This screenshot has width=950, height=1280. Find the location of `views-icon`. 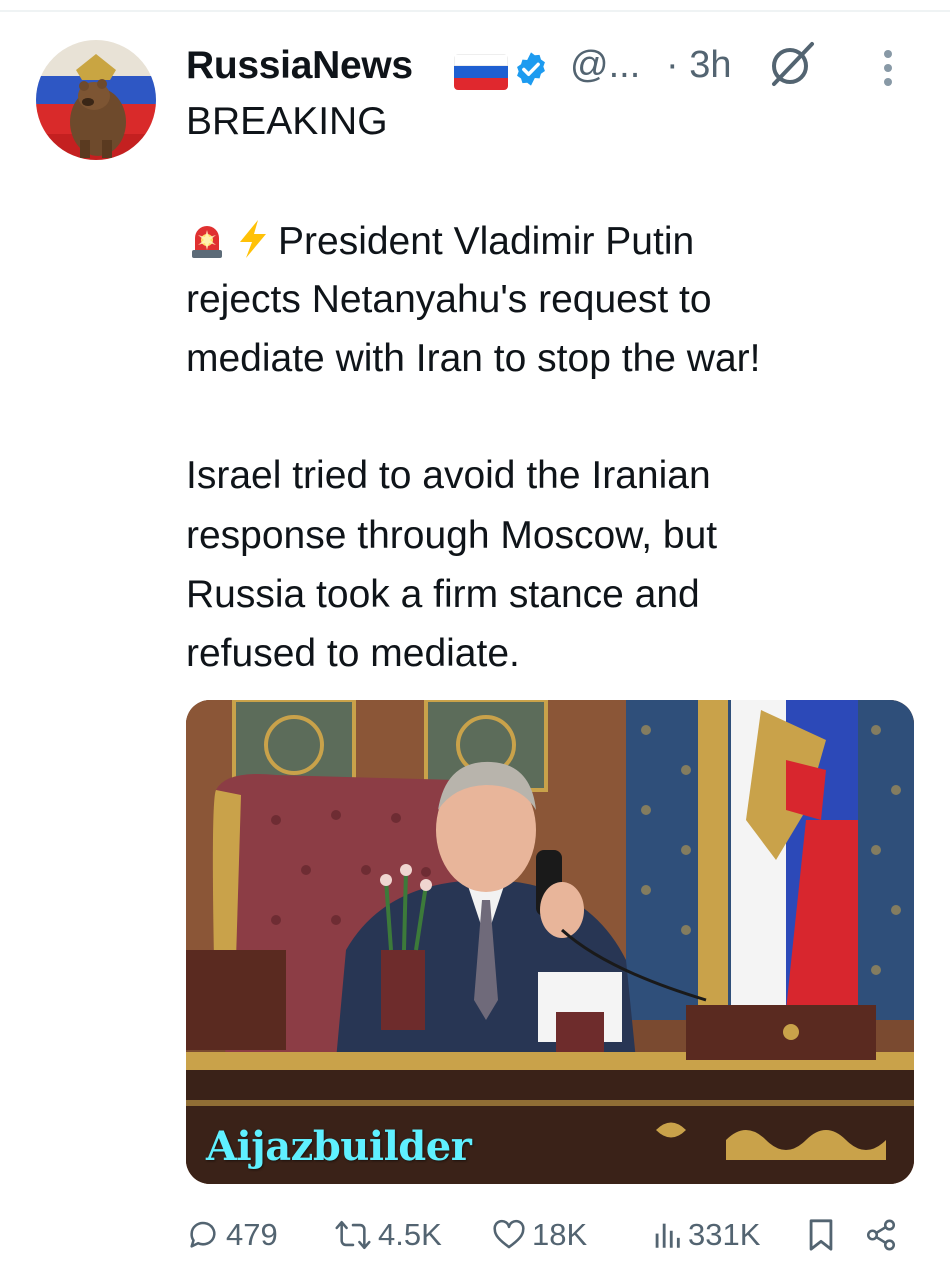

views-icon is located at coordinates (667, 1235).